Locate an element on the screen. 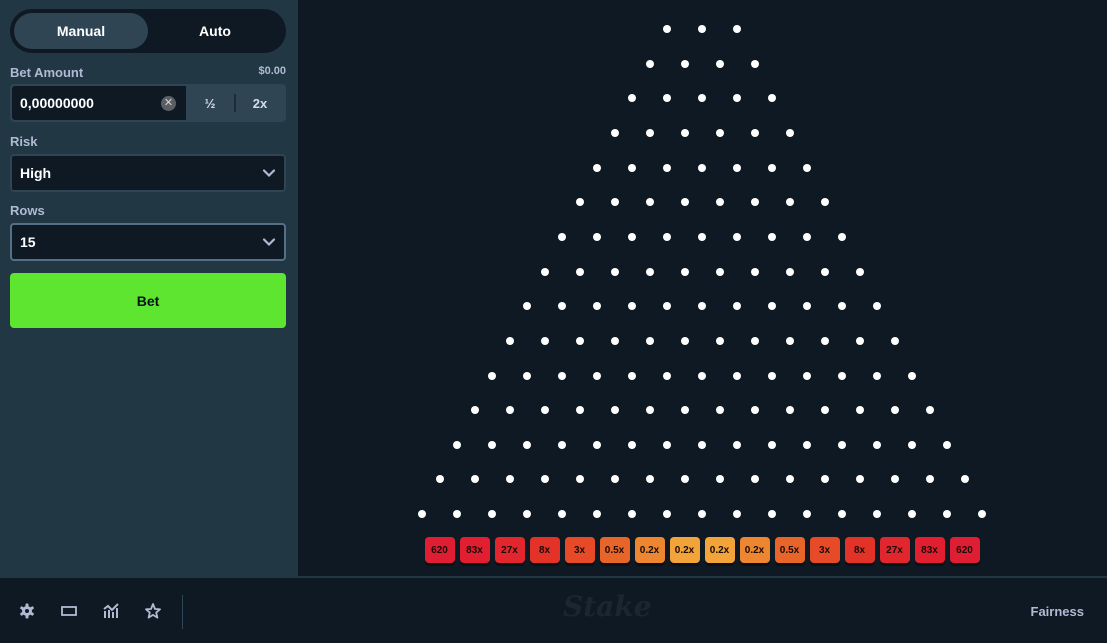 The width and height of the screenshot is (1107, 643). live-stats-icon is located at coordinates (111, 611).